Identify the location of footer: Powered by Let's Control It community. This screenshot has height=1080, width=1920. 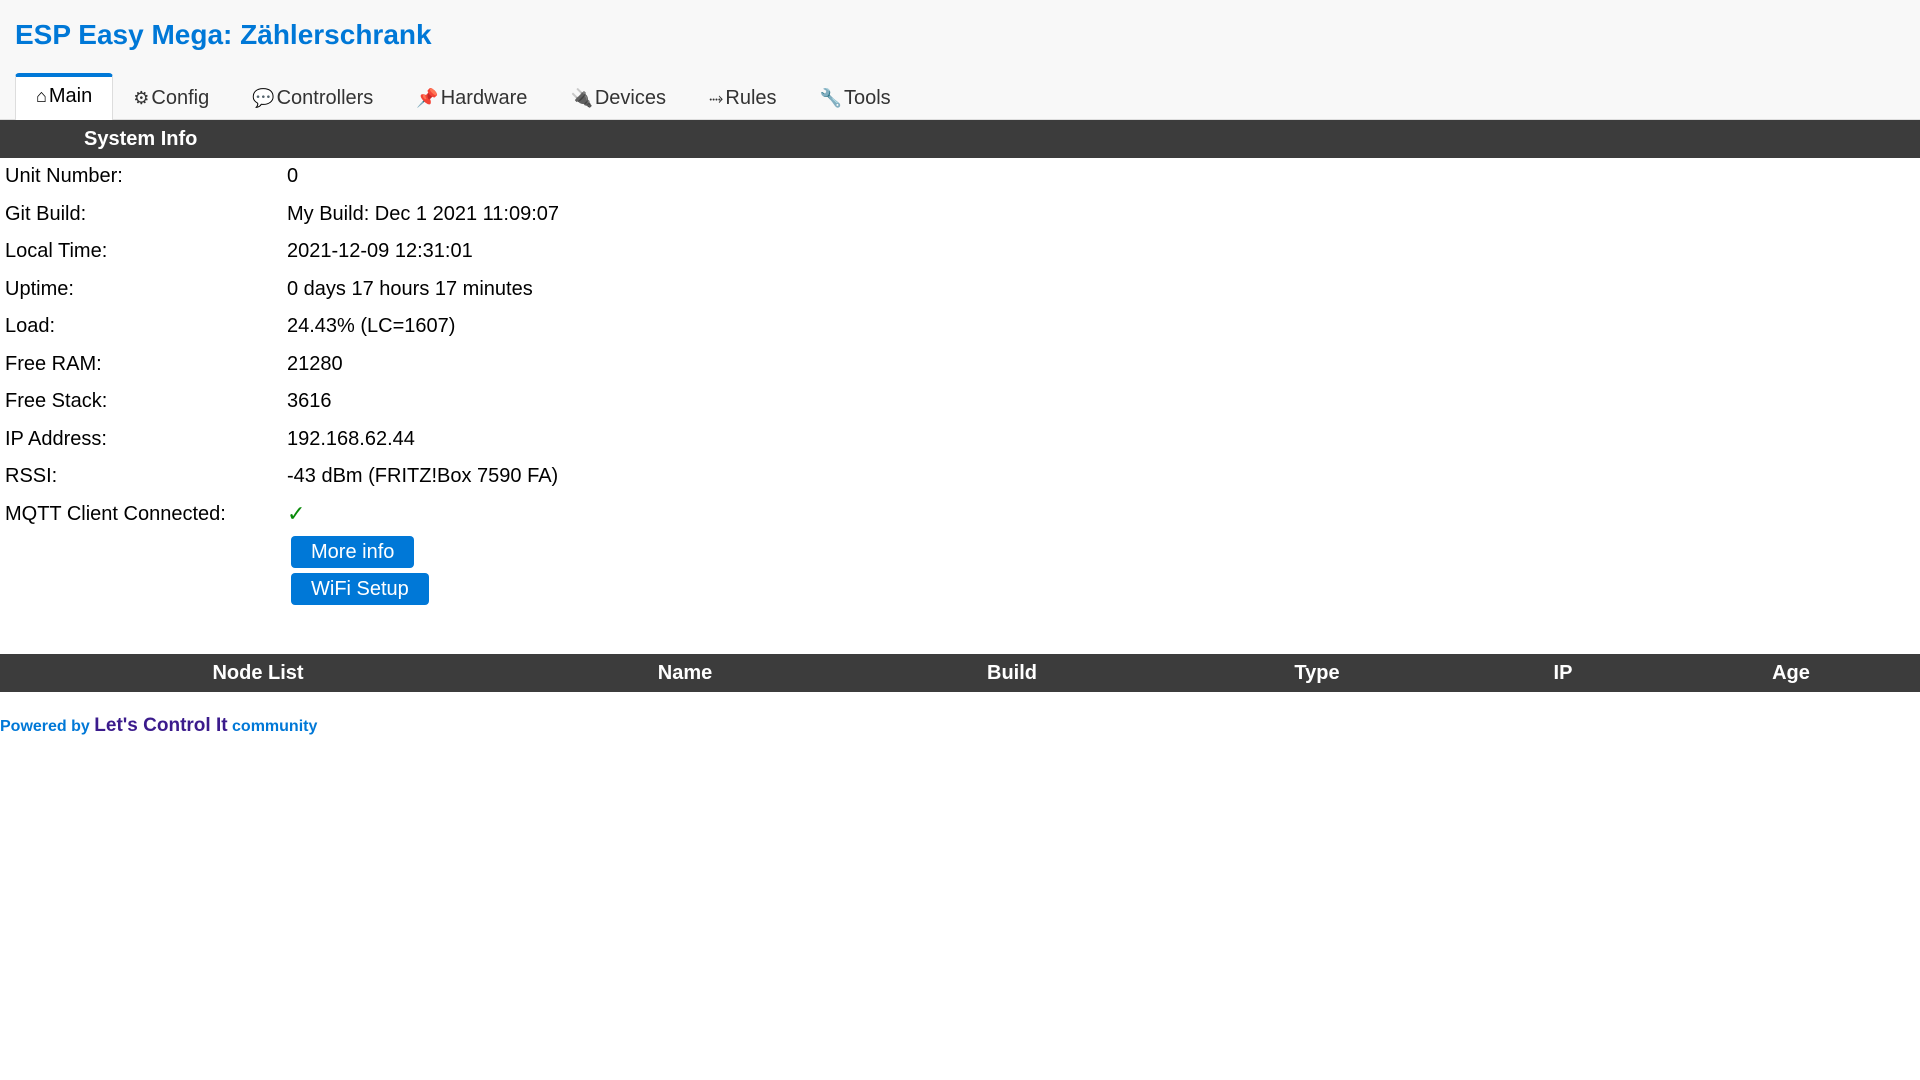
(158, 726).